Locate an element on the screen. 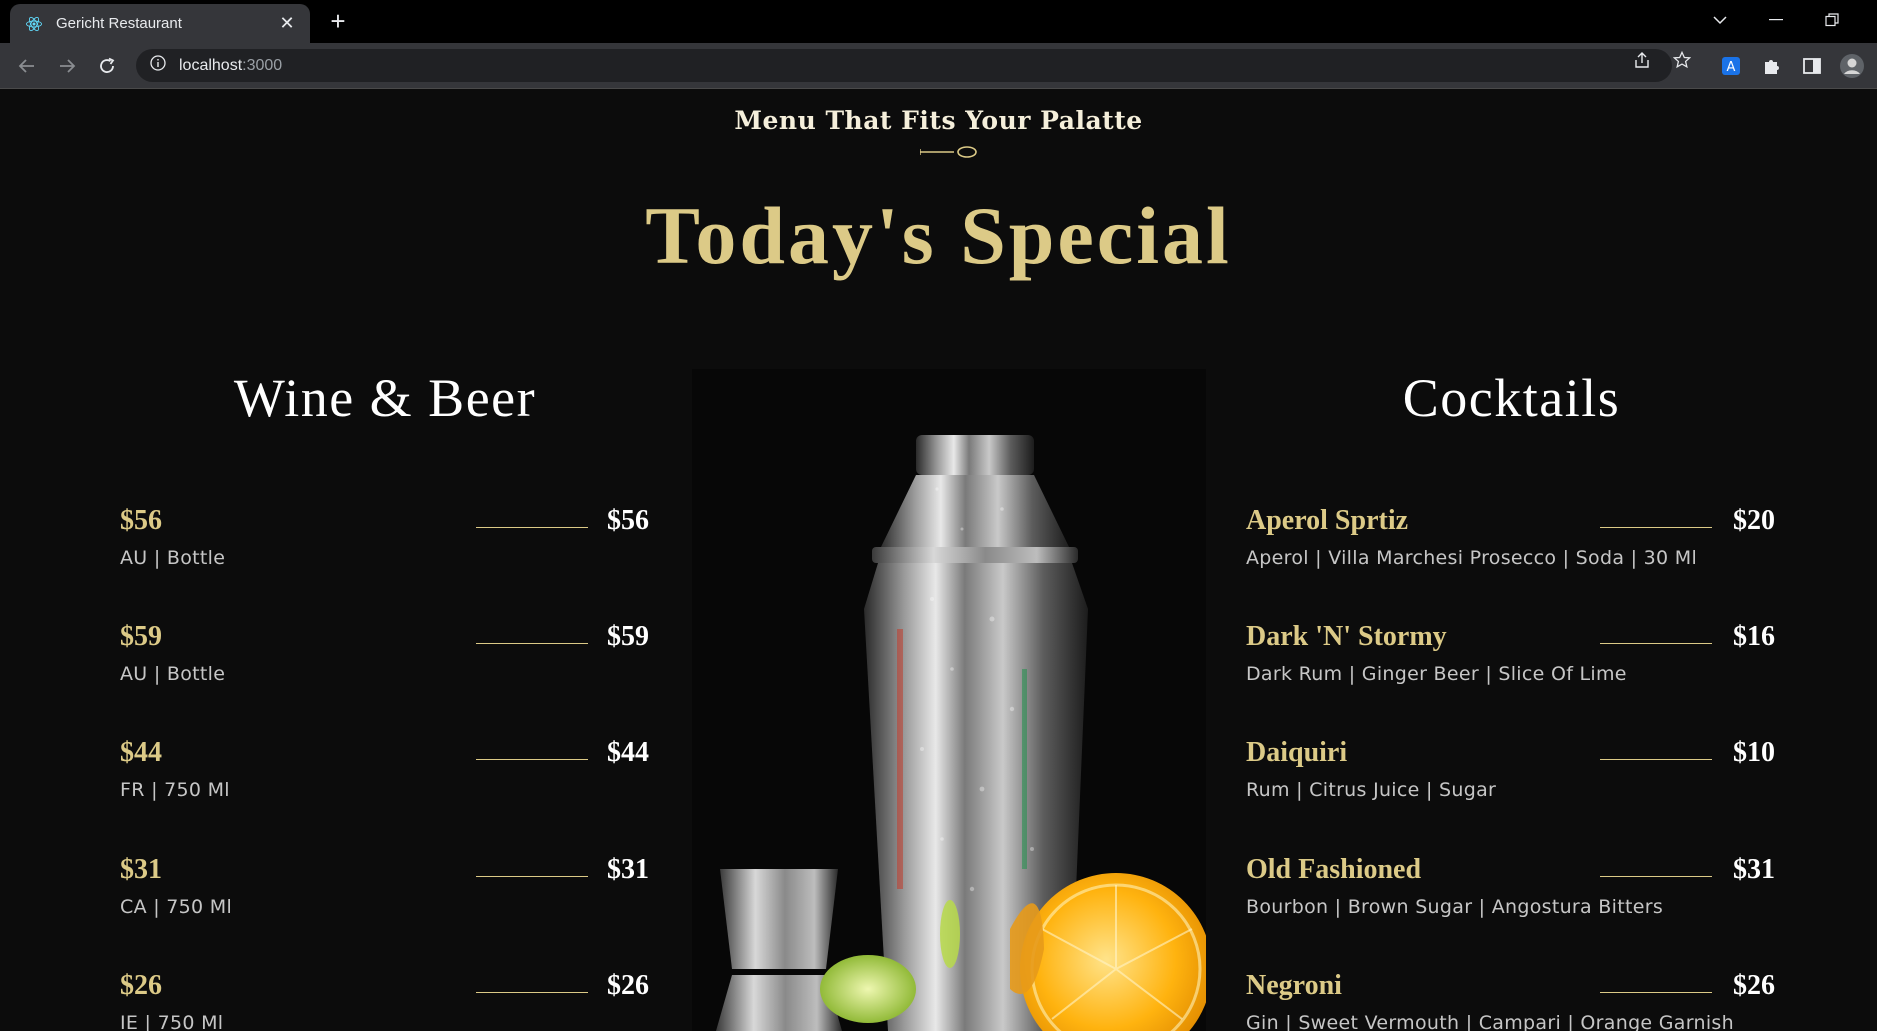 Image resolution: width=1877 pixels, height=1031 pixels. wine-item-name: $59 is located at coordinates (141, 636).